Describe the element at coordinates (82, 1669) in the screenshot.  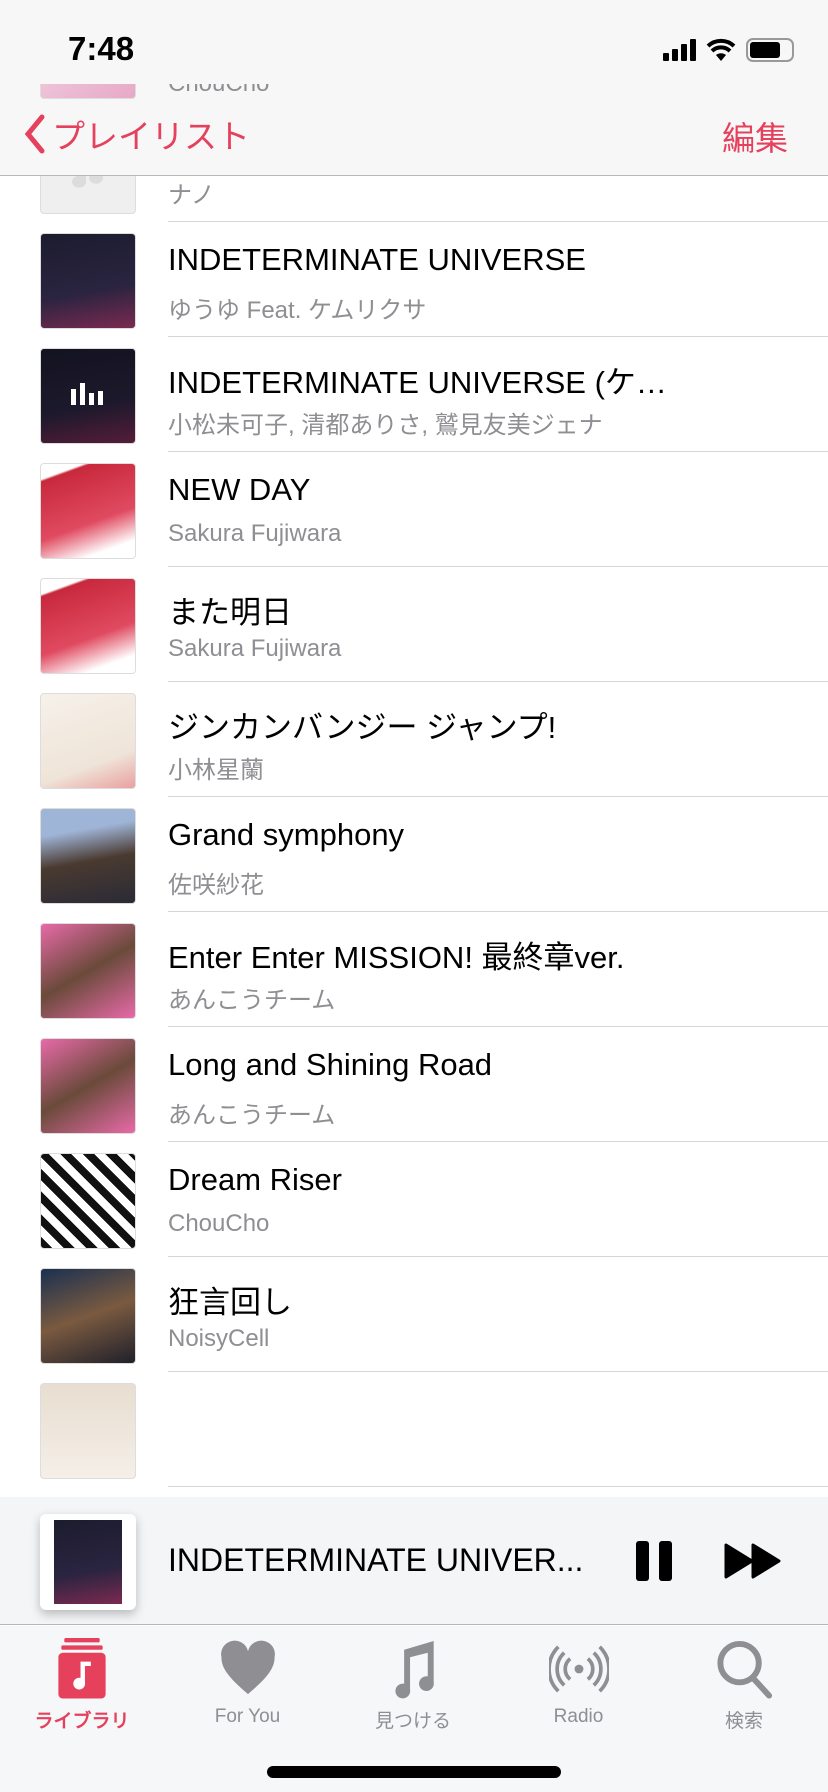
I see `library-icon` at that location.